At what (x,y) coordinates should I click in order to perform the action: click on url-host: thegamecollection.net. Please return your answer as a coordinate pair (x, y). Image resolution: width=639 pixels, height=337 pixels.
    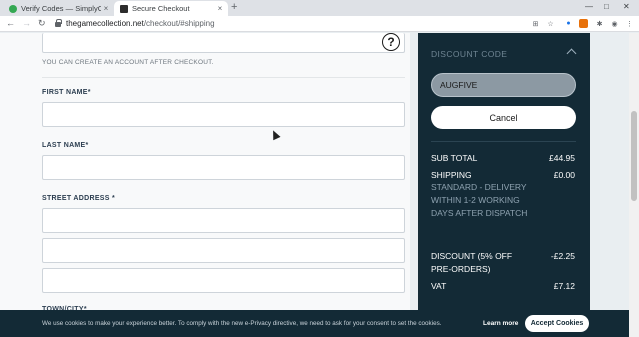
    Looking at the image, I should click on (105, 23).